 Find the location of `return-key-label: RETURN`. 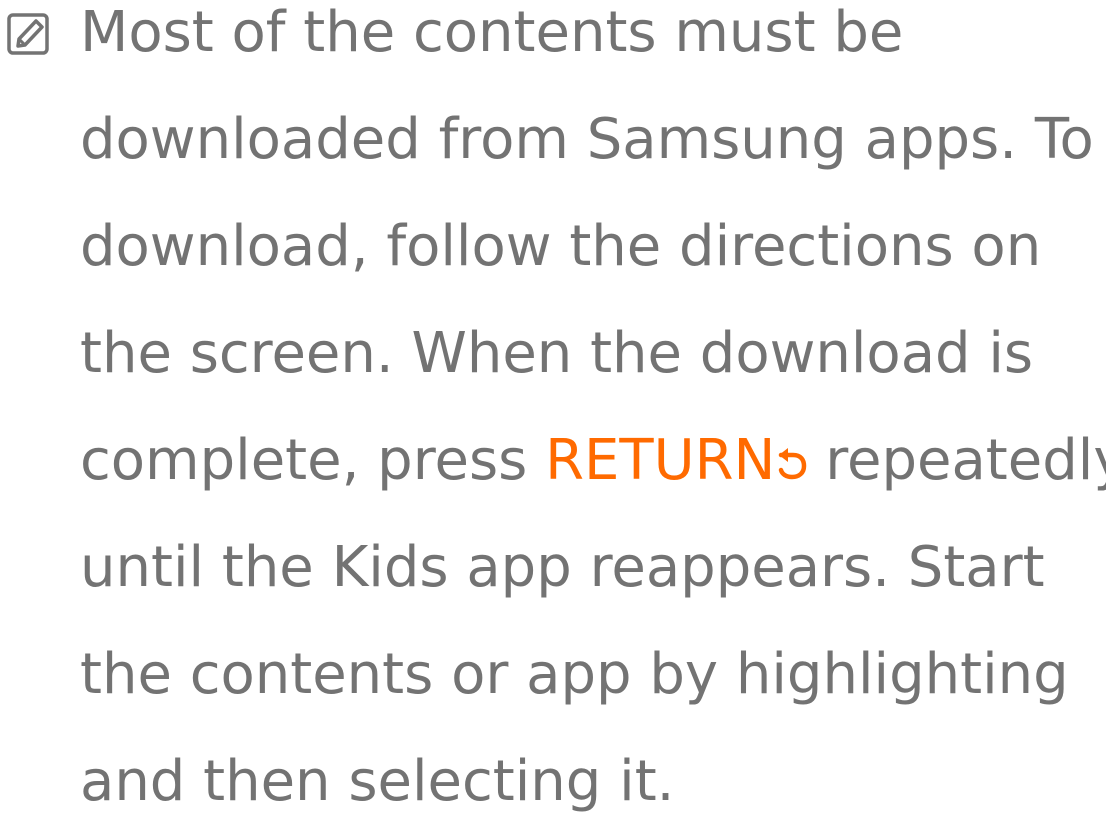

return-key-label: RETURN is located at coordinates (660, 460).